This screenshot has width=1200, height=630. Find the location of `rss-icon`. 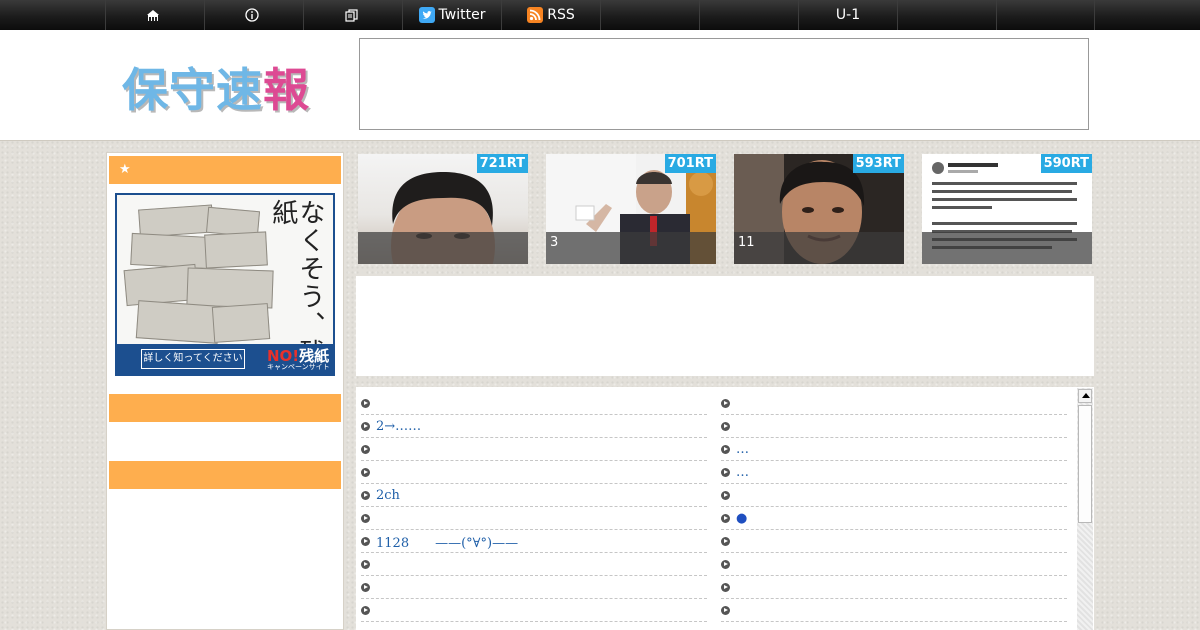

rss-icon is located at coordinates (535, 15).